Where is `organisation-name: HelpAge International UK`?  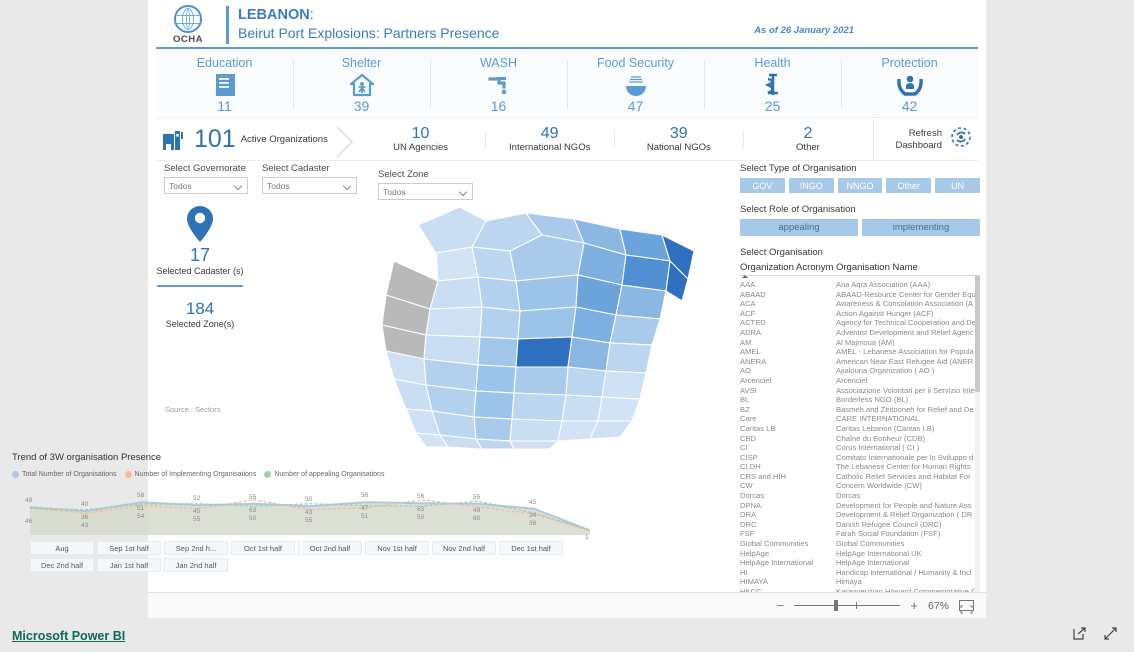
organisation-name: HelpAge International UK is located at coordinates (879, 553).